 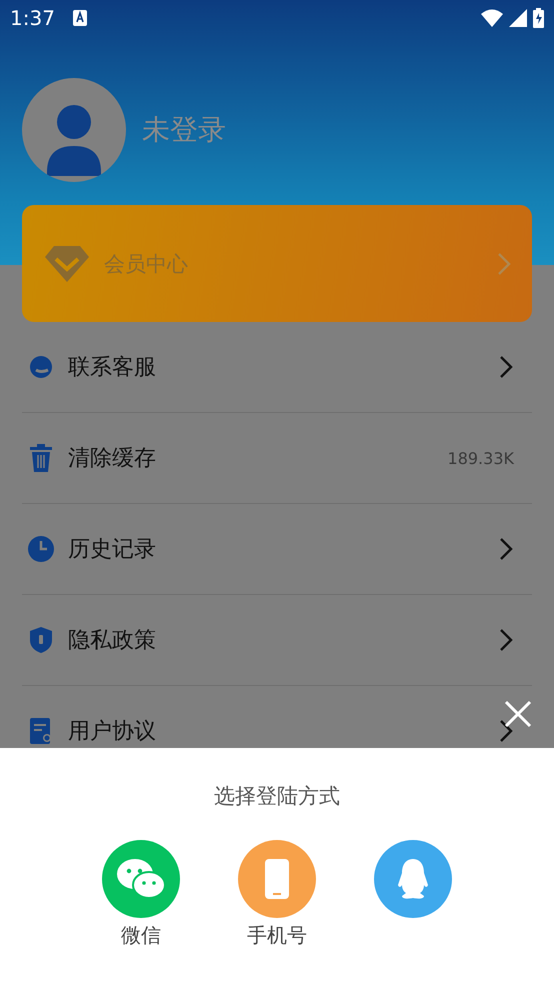 I want to click on signal-icon, so click(x=518, y=18).